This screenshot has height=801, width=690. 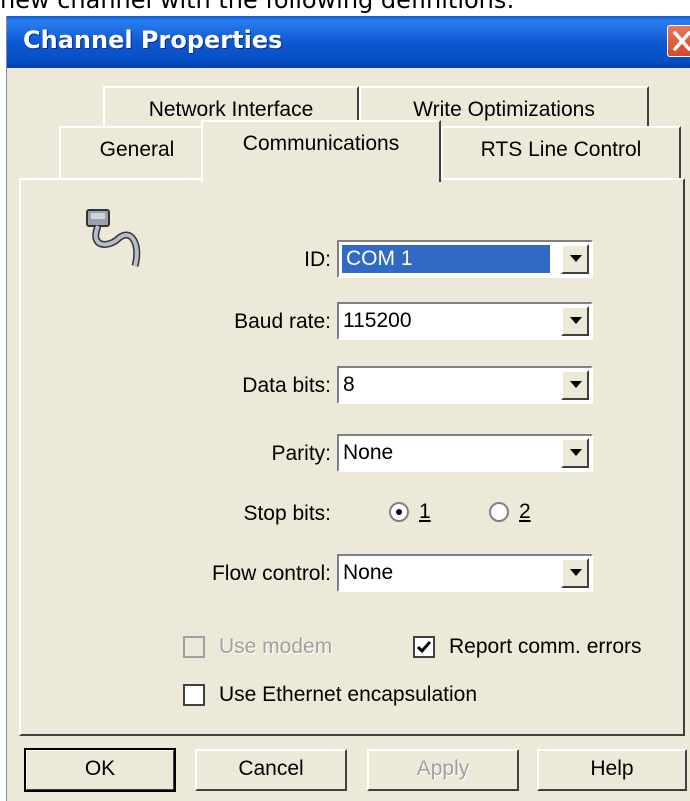 I want to click on use-modem-label: Use modem, so click(x=276, y=646).